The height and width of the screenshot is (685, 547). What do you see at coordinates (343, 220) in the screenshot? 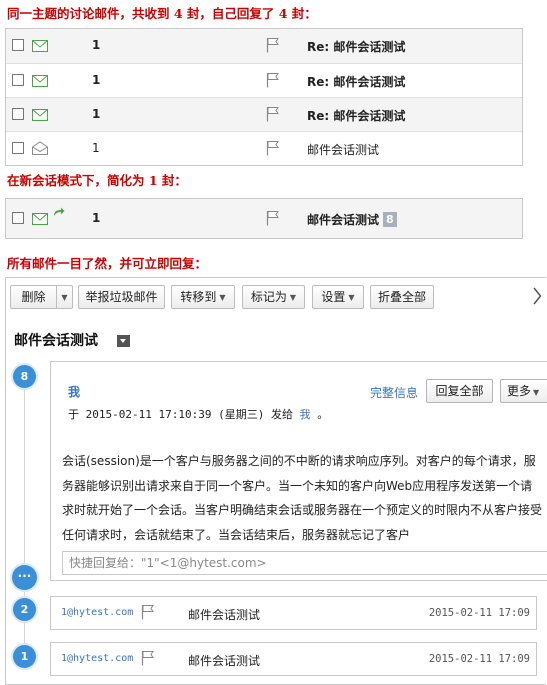
I see `conversation-subject: 邮件会话测试` at bounding box center [343, 220].